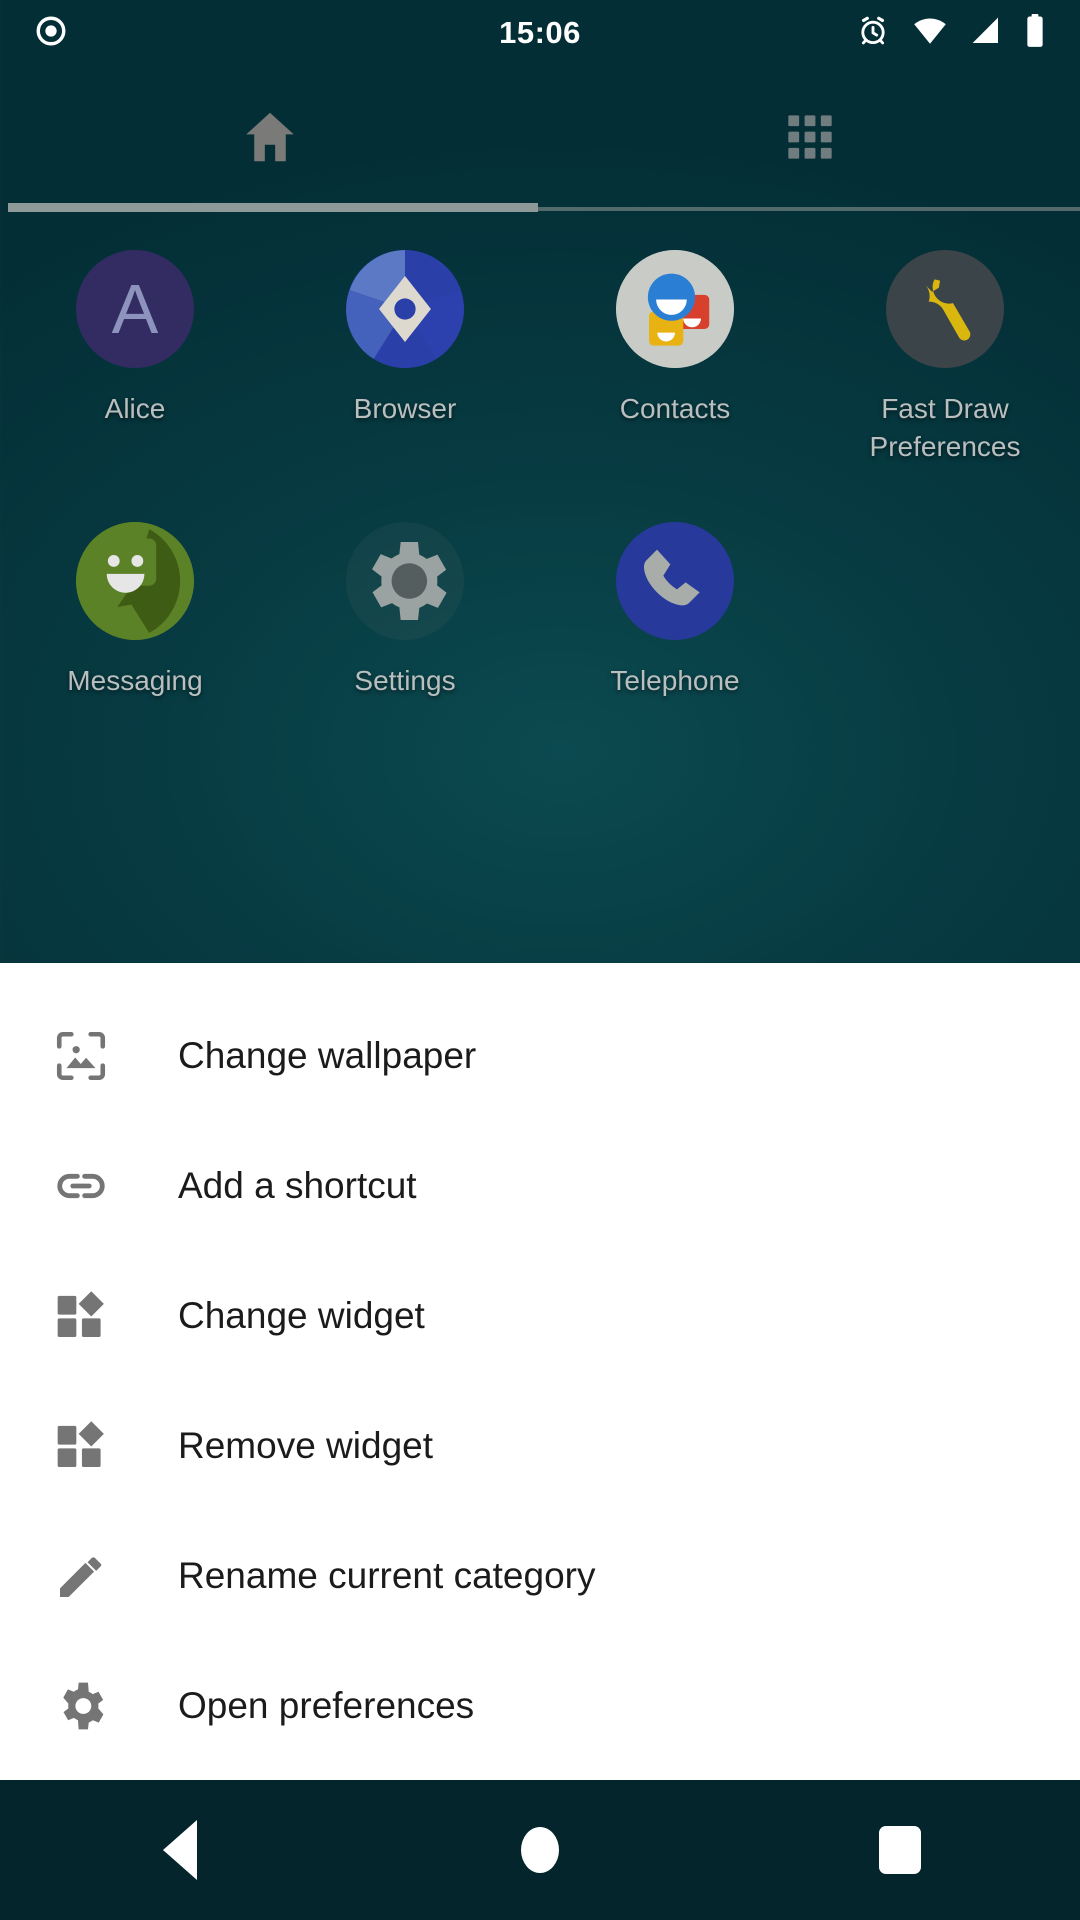 The width and height of the screenshot is (1080, 1920). I want to click on tab-app-drawer, so click(810, 139).